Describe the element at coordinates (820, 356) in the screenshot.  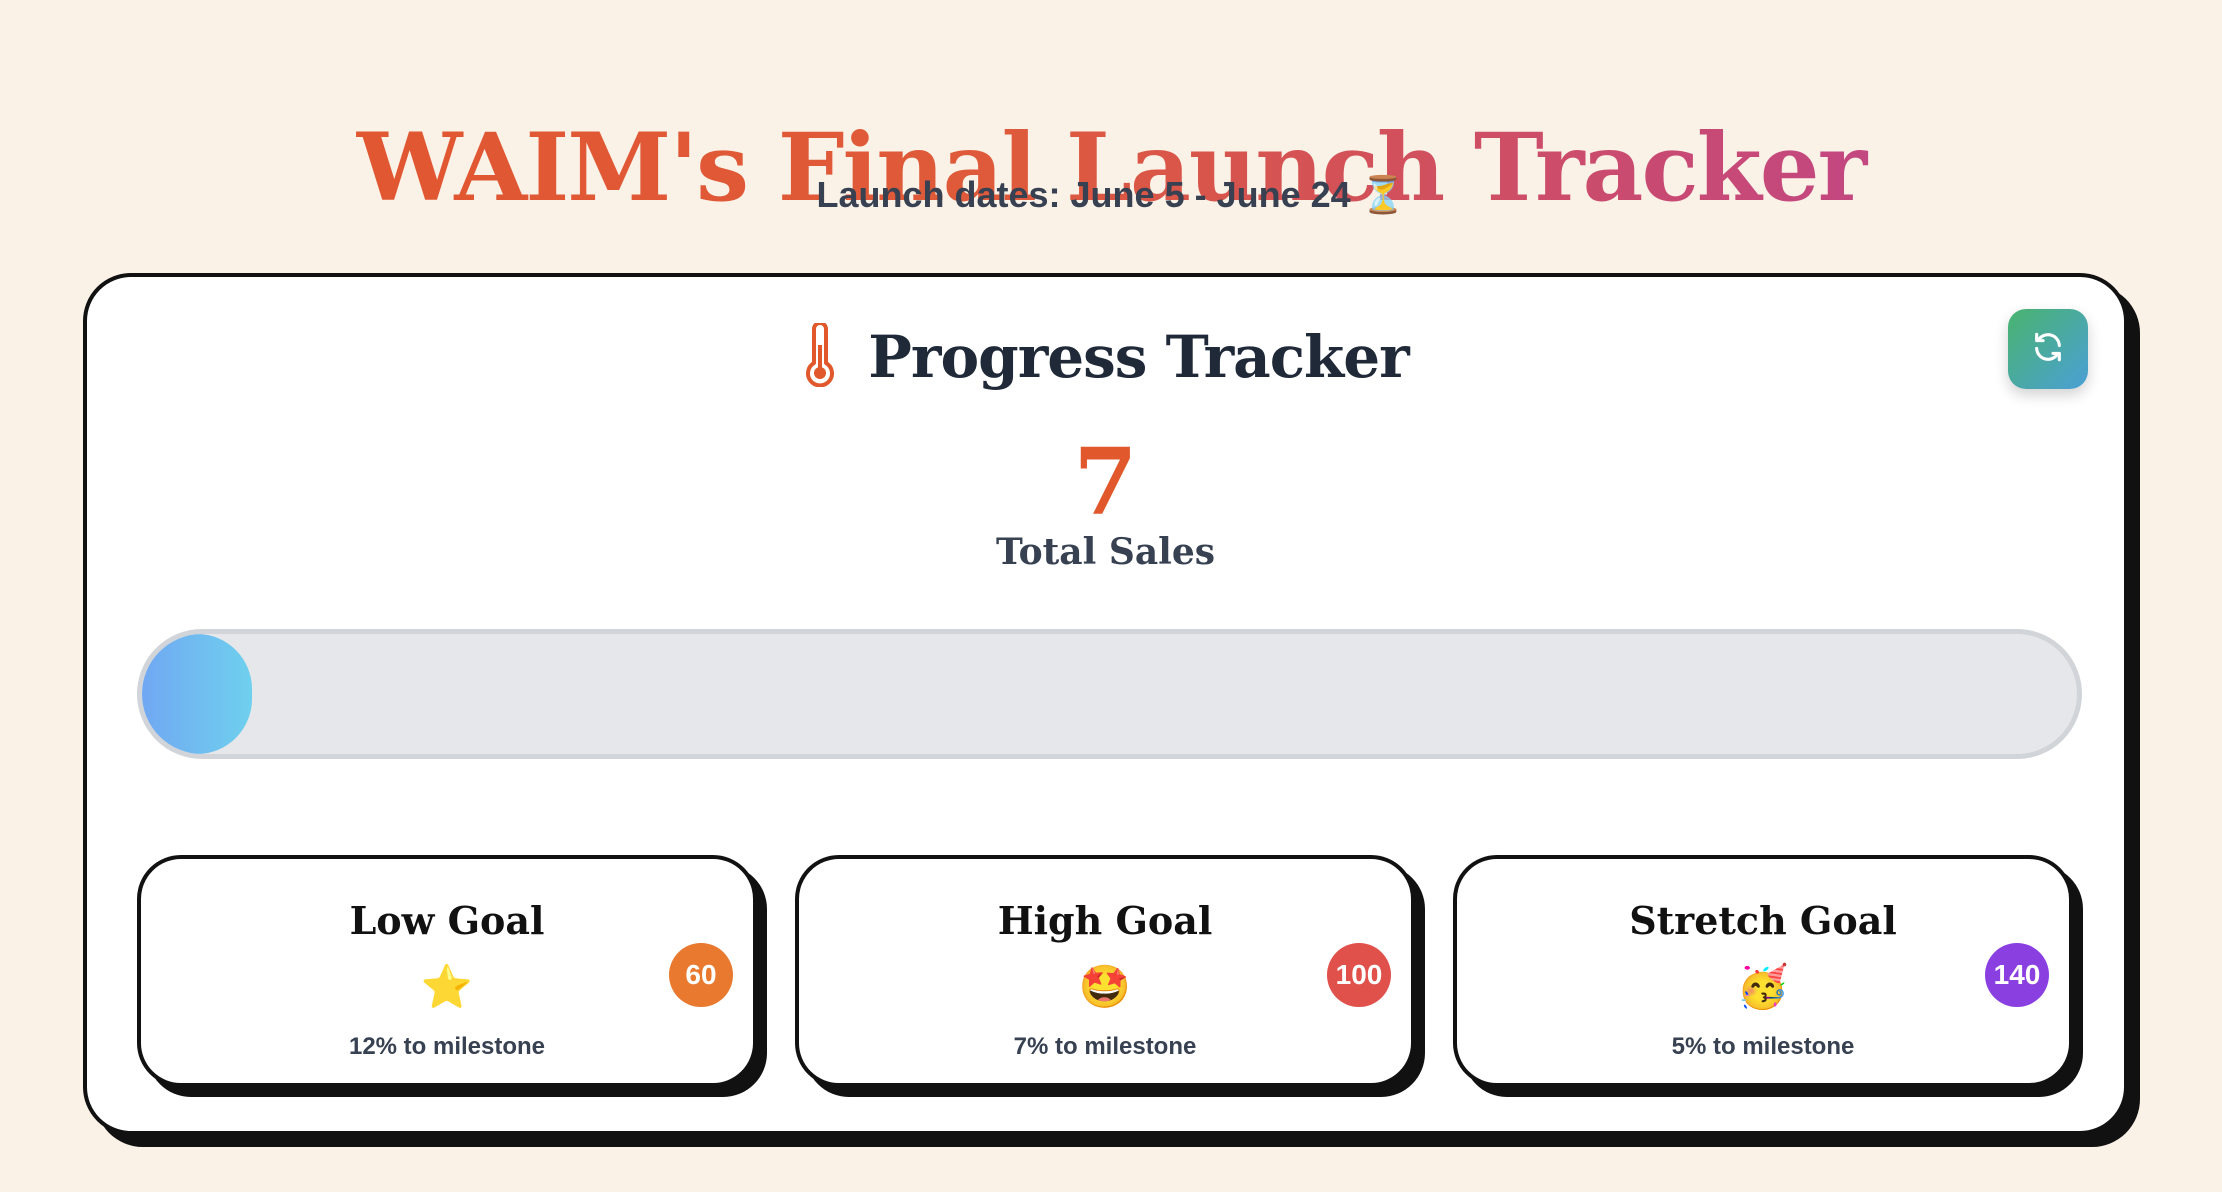
I see `thermometer-icon` at that location.